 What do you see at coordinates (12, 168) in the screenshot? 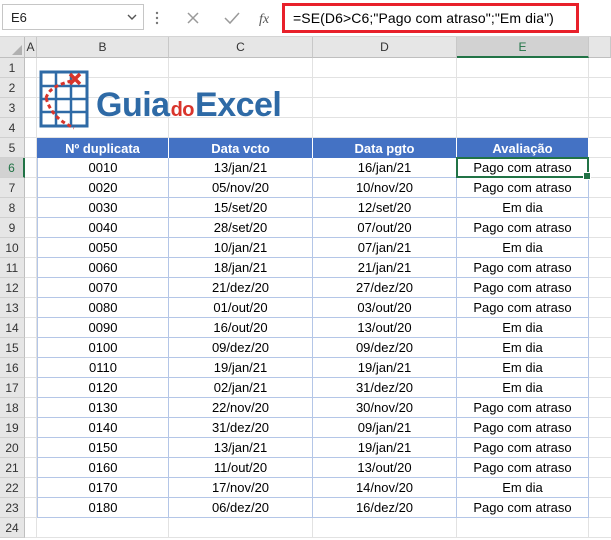
I see `row-header-6: 6` at bounding box center [12, 168].